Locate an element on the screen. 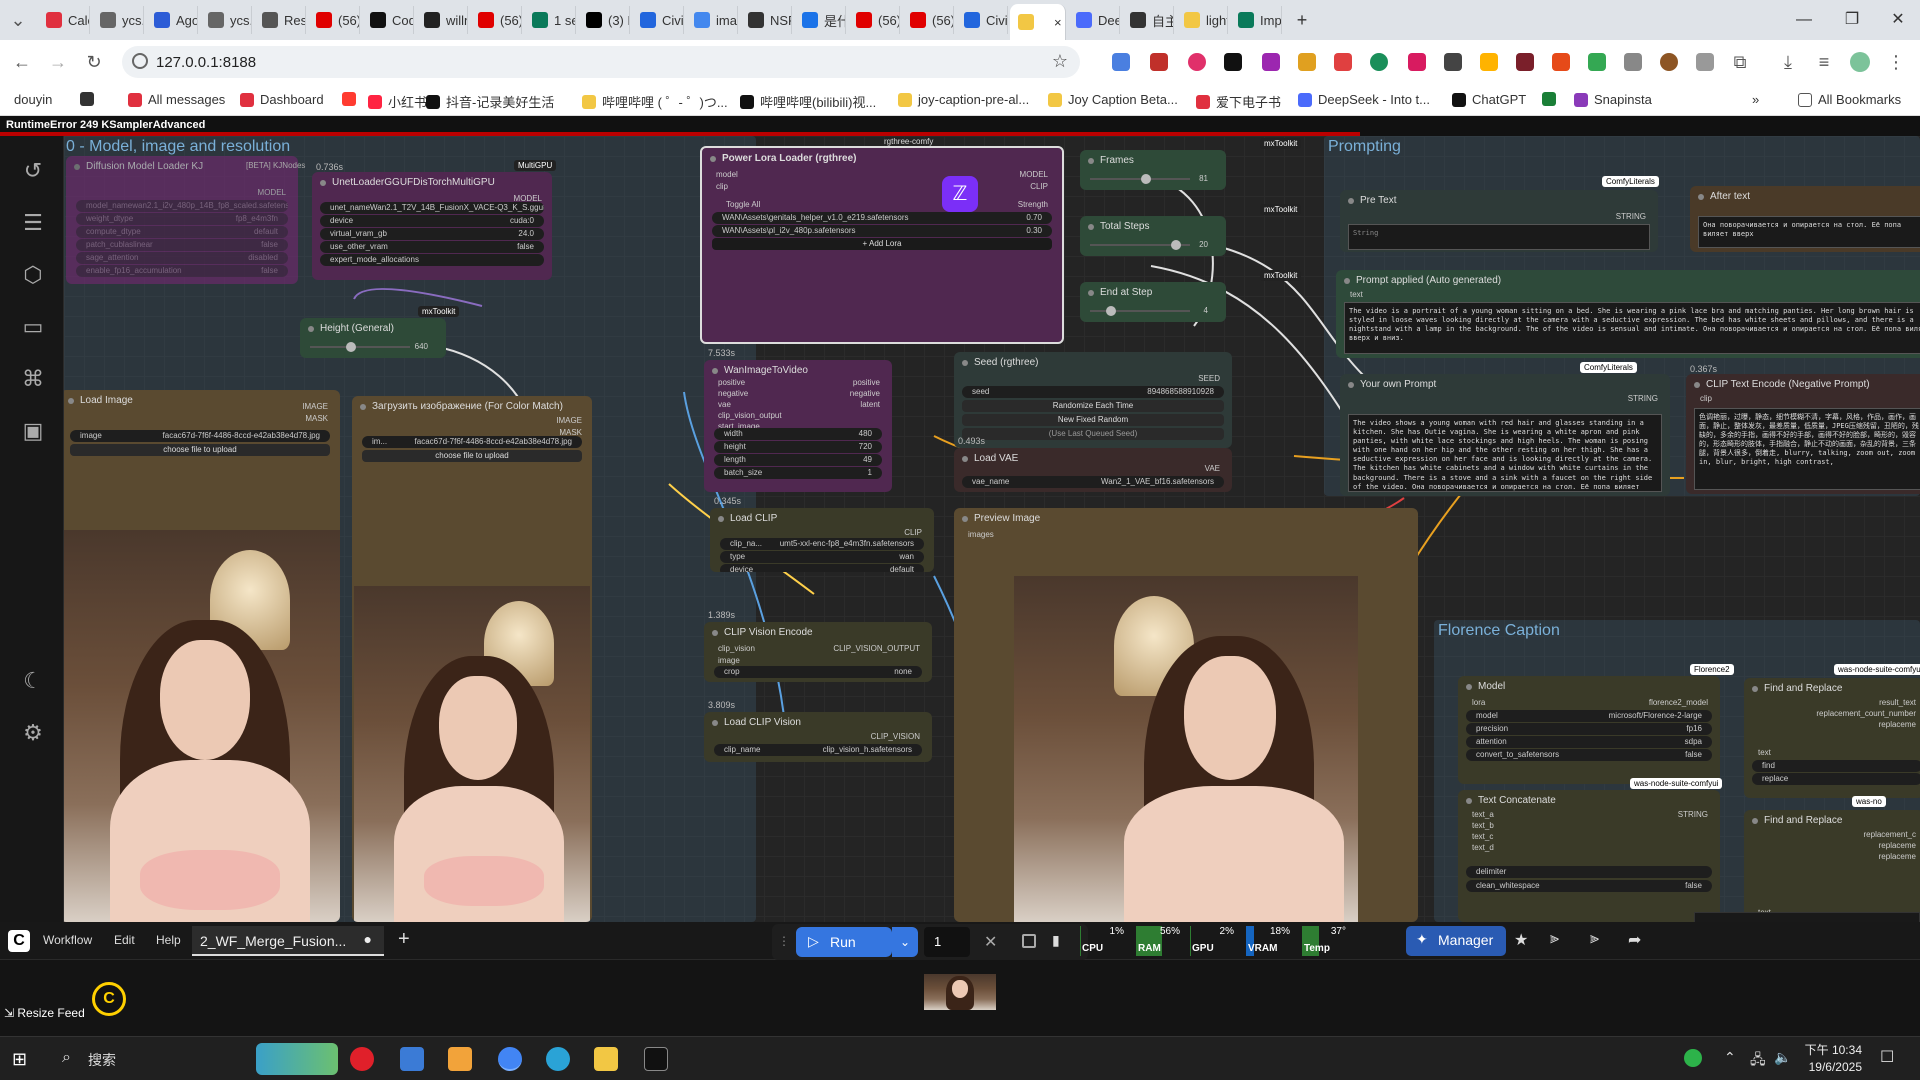 The height and width of the screenshot is (1080, 1920). node-widget: precision fp16 is located at coordinates (1589, 729).